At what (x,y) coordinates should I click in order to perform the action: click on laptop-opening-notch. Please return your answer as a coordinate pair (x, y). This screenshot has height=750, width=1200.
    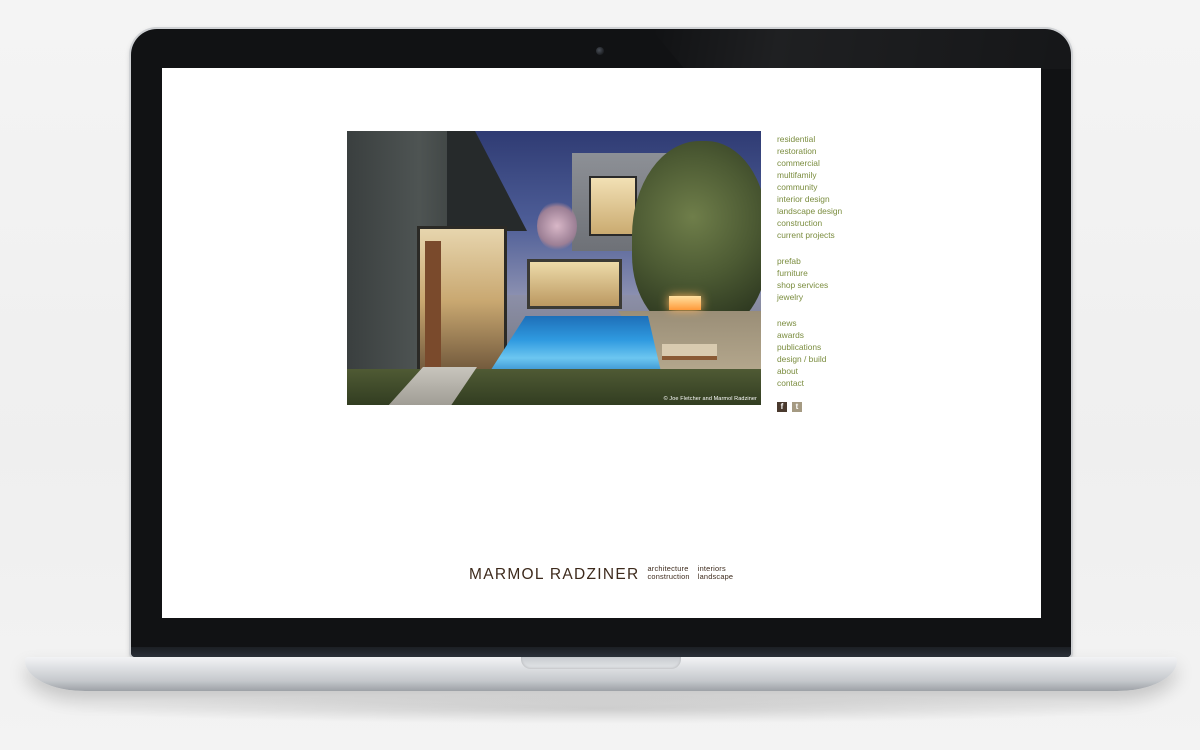
    Looking at the image, I should click on (601, 663).